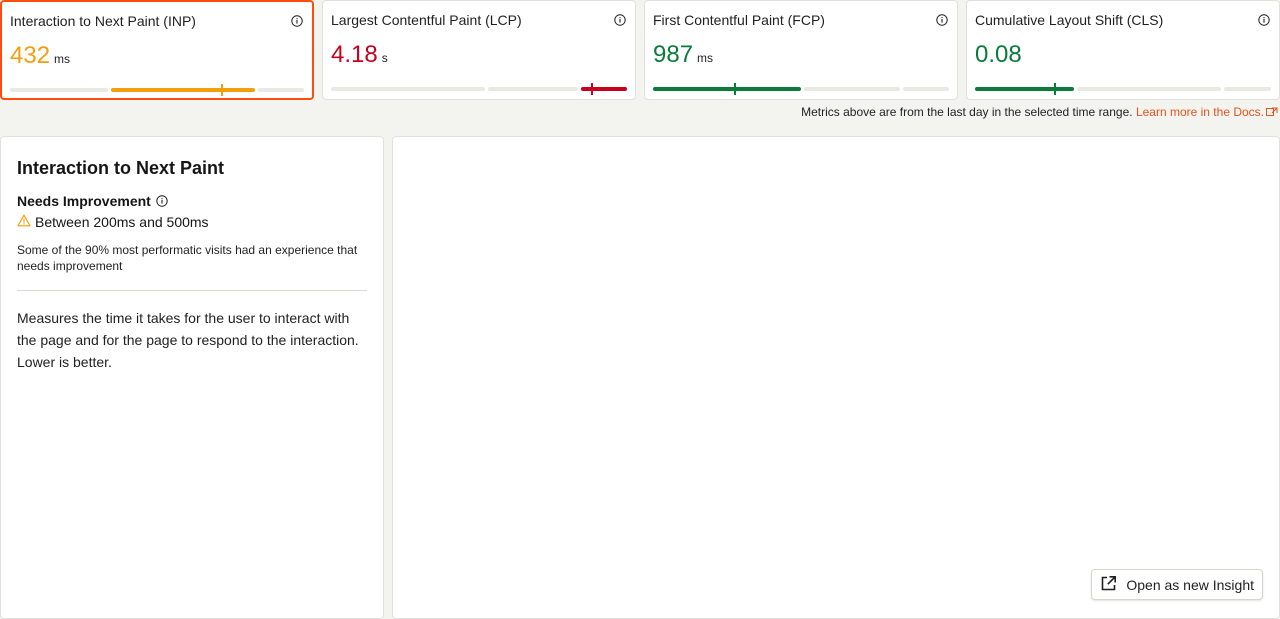 The width and height of the screenshot is (1280, 619). I want to click on docs-link: Learn more in the Docs., so click(1207, 112).